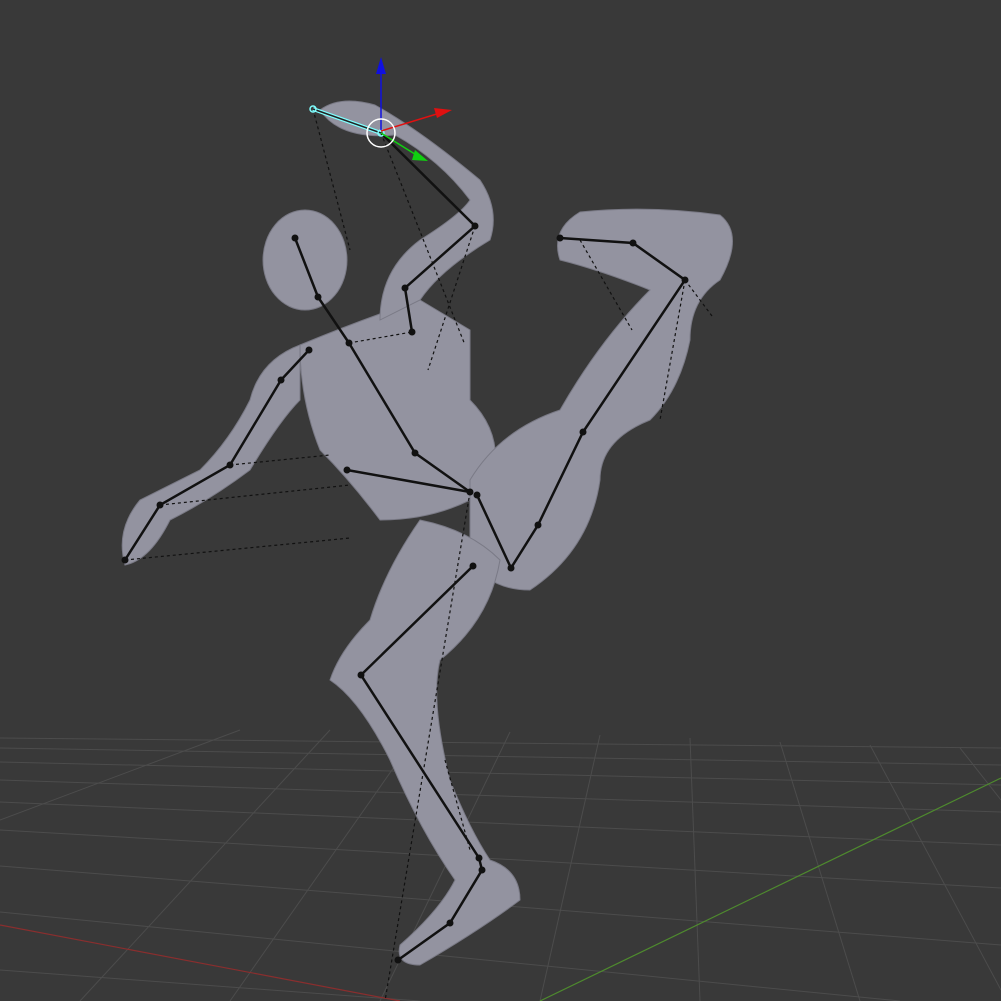 This screenshot has width=1001, height=1001. What do you see at coordinates (381, 65) in the screenshot?
I see `z-arrow-icon` at bounding box center [381, 65].